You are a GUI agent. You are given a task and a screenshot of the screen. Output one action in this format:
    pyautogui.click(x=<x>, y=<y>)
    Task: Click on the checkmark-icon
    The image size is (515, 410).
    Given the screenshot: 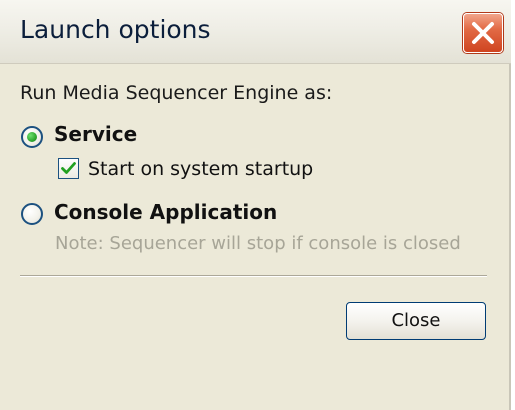 What is the action you would take?
    pyautogui.click(x=68, y=168)
    